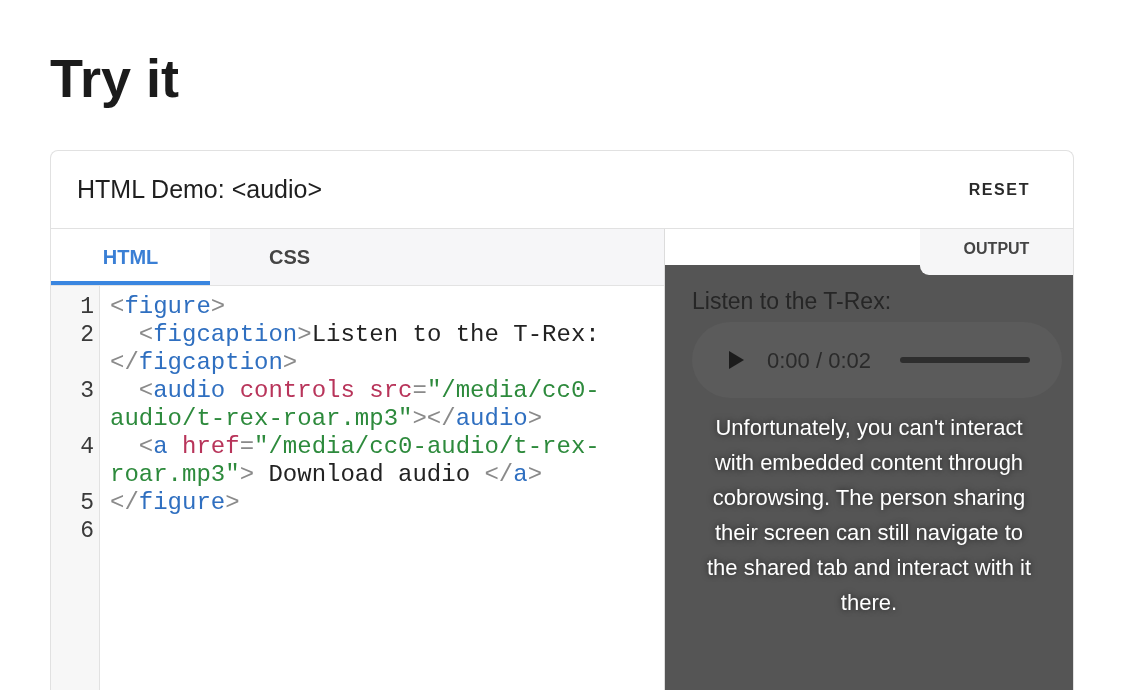 This screenshot has height=690, width=1144. I want to click on line-number: 6, so click(87, 531).